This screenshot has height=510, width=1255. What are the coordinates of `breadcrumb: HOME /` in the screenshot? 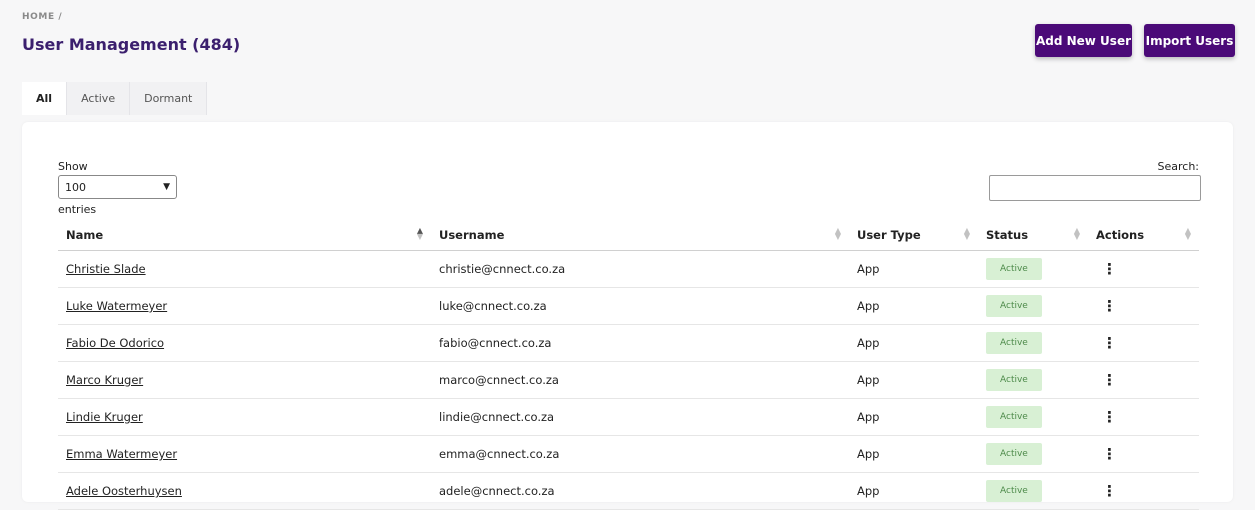 It's located at (42, 17).